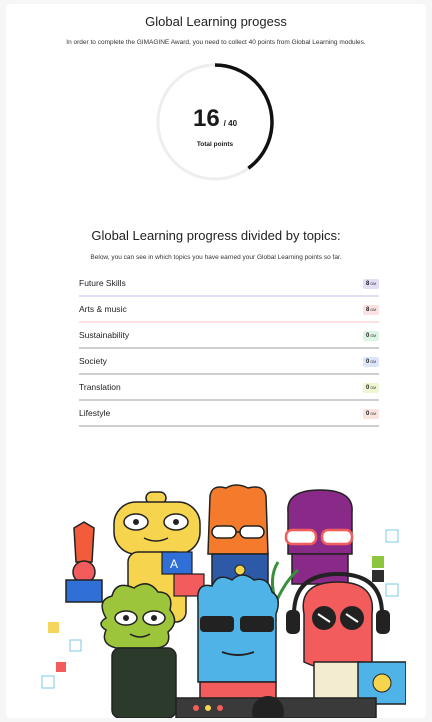  I want to click on orange-character-head, so click(238, 519).